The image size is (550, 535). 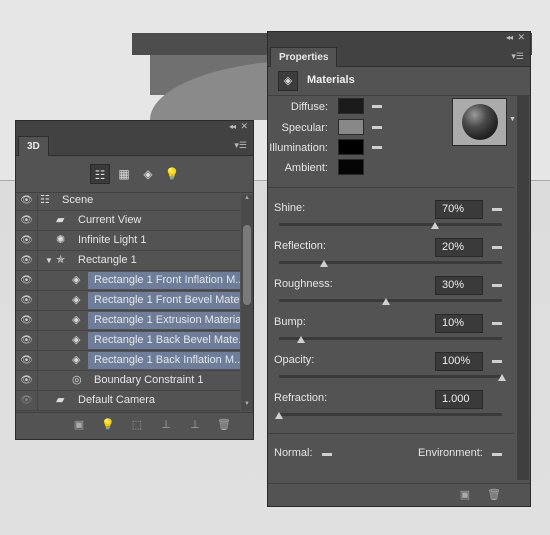 What do you see at coordinates (76, 320) in the screenshot?
I see `material-icon: ◈` at bounding box center [76, 320].